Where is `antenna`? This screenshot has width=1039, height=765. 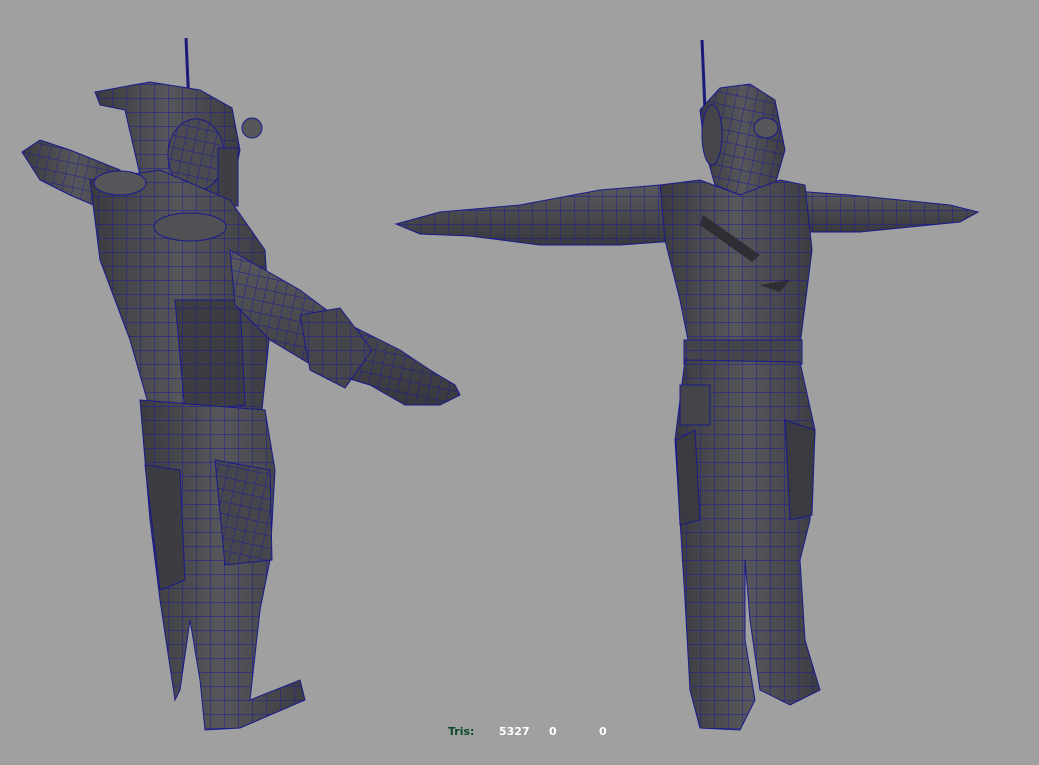 antenna is located at coordinates (703, 75).